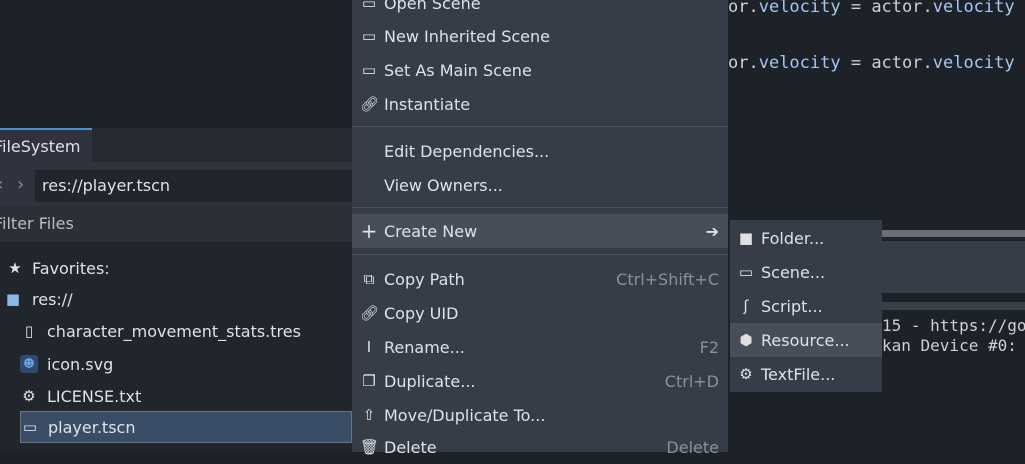 The image size is (1025, 464). Describe the element at coordinates (540, 10) in the screenshot. I see `menu-item-open-scene: ▭ Open Scene` at that location.